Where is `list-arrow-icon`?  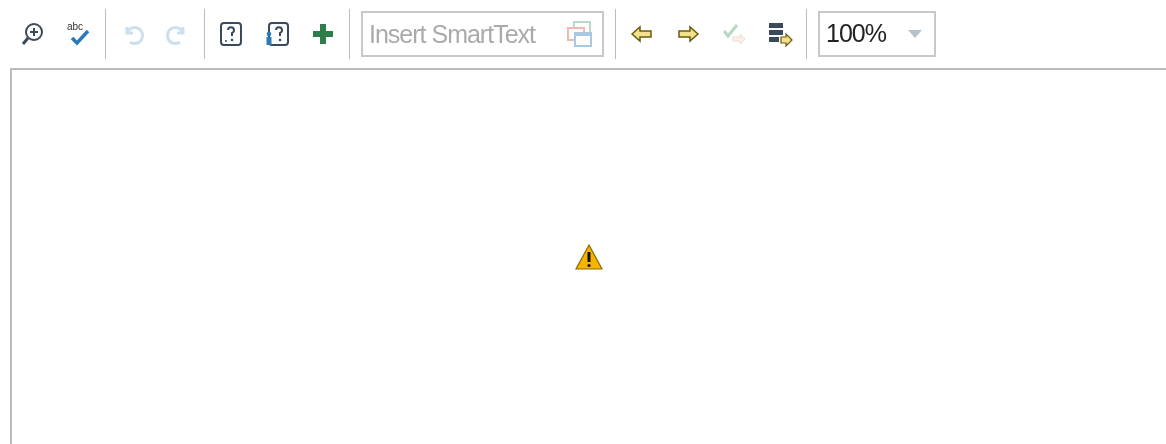 list-arrow-icon is located at coordinates (780, 34).